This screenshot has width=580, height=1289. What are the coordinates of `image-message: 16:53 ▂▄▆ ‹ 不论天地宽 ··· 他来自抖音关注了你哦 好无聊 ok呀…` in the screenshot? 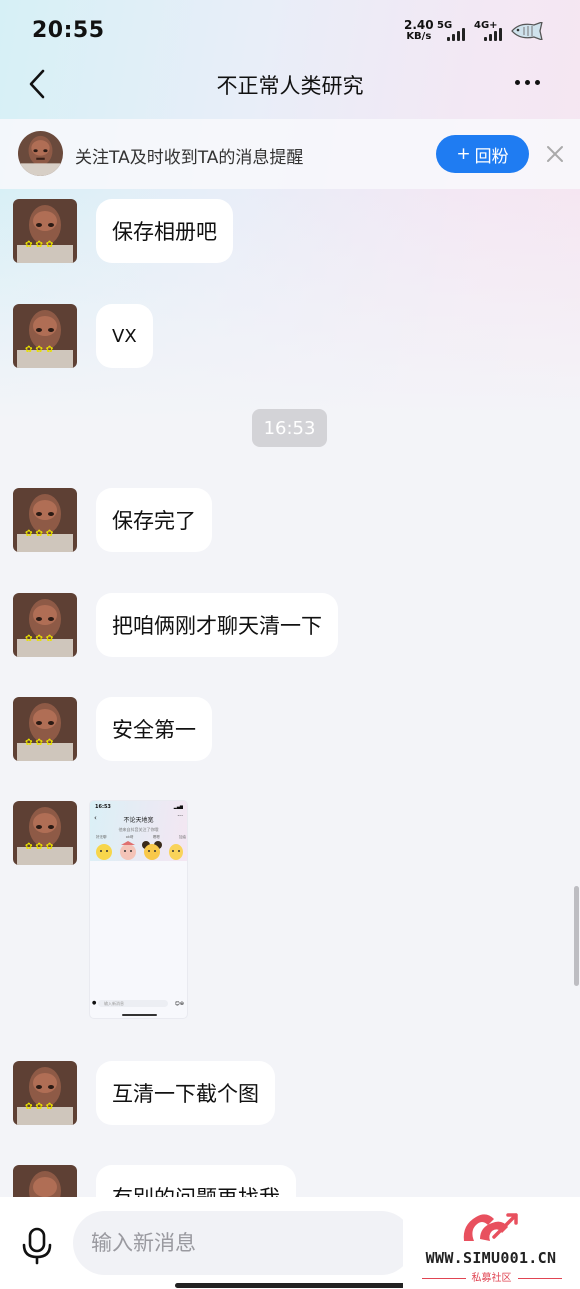 It's located at (138, 909).